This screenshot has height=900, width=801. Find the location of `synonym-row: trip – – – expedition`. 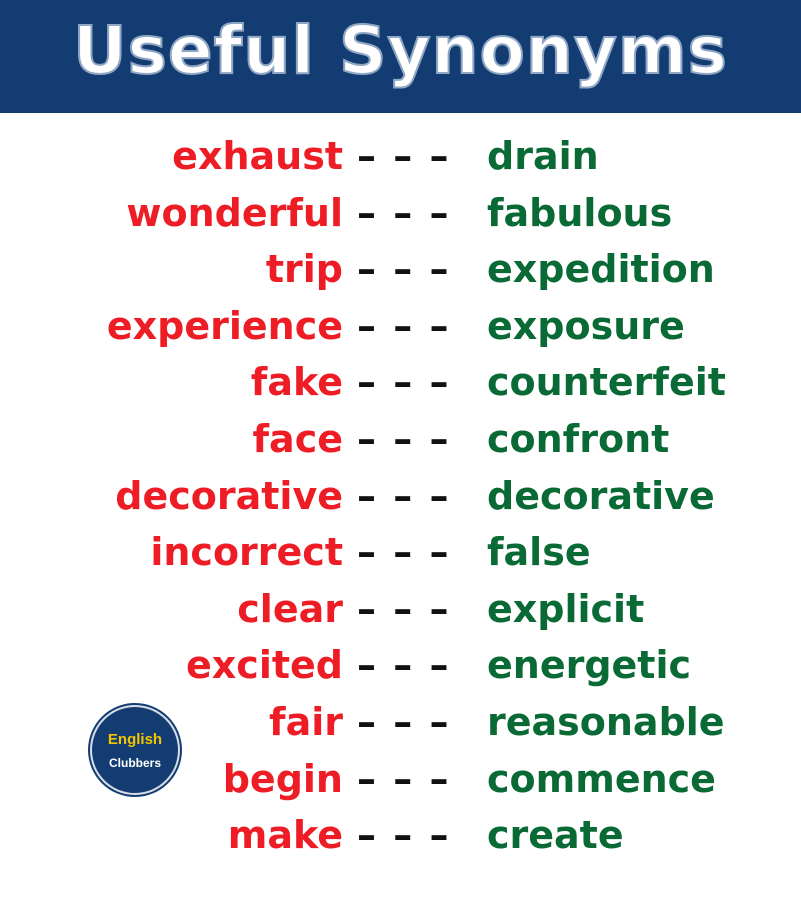

synonym-row: trip – – – expedition is located at coordinates (400, 269).